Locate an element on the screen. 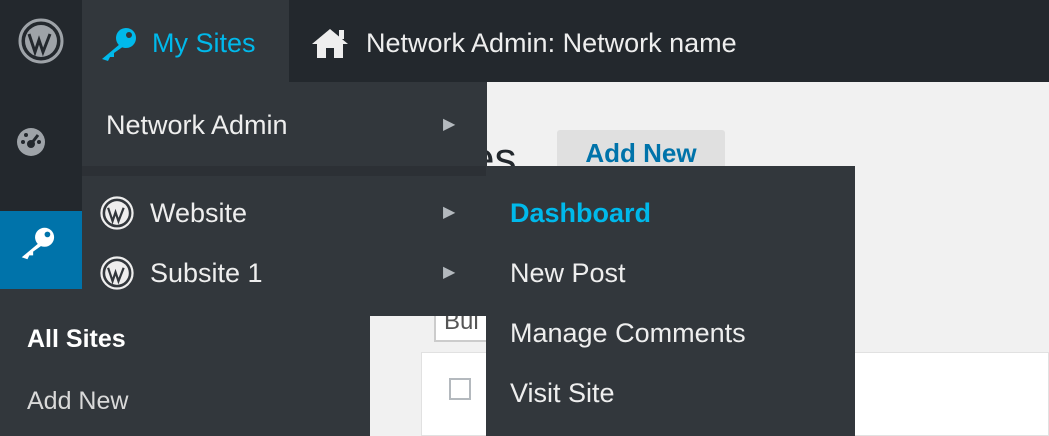 Image resolution: width=1049 pixels, height=436 pixels. menu-item-site-subsite-1: Subsite 1 is located at coordinates (206, 273).